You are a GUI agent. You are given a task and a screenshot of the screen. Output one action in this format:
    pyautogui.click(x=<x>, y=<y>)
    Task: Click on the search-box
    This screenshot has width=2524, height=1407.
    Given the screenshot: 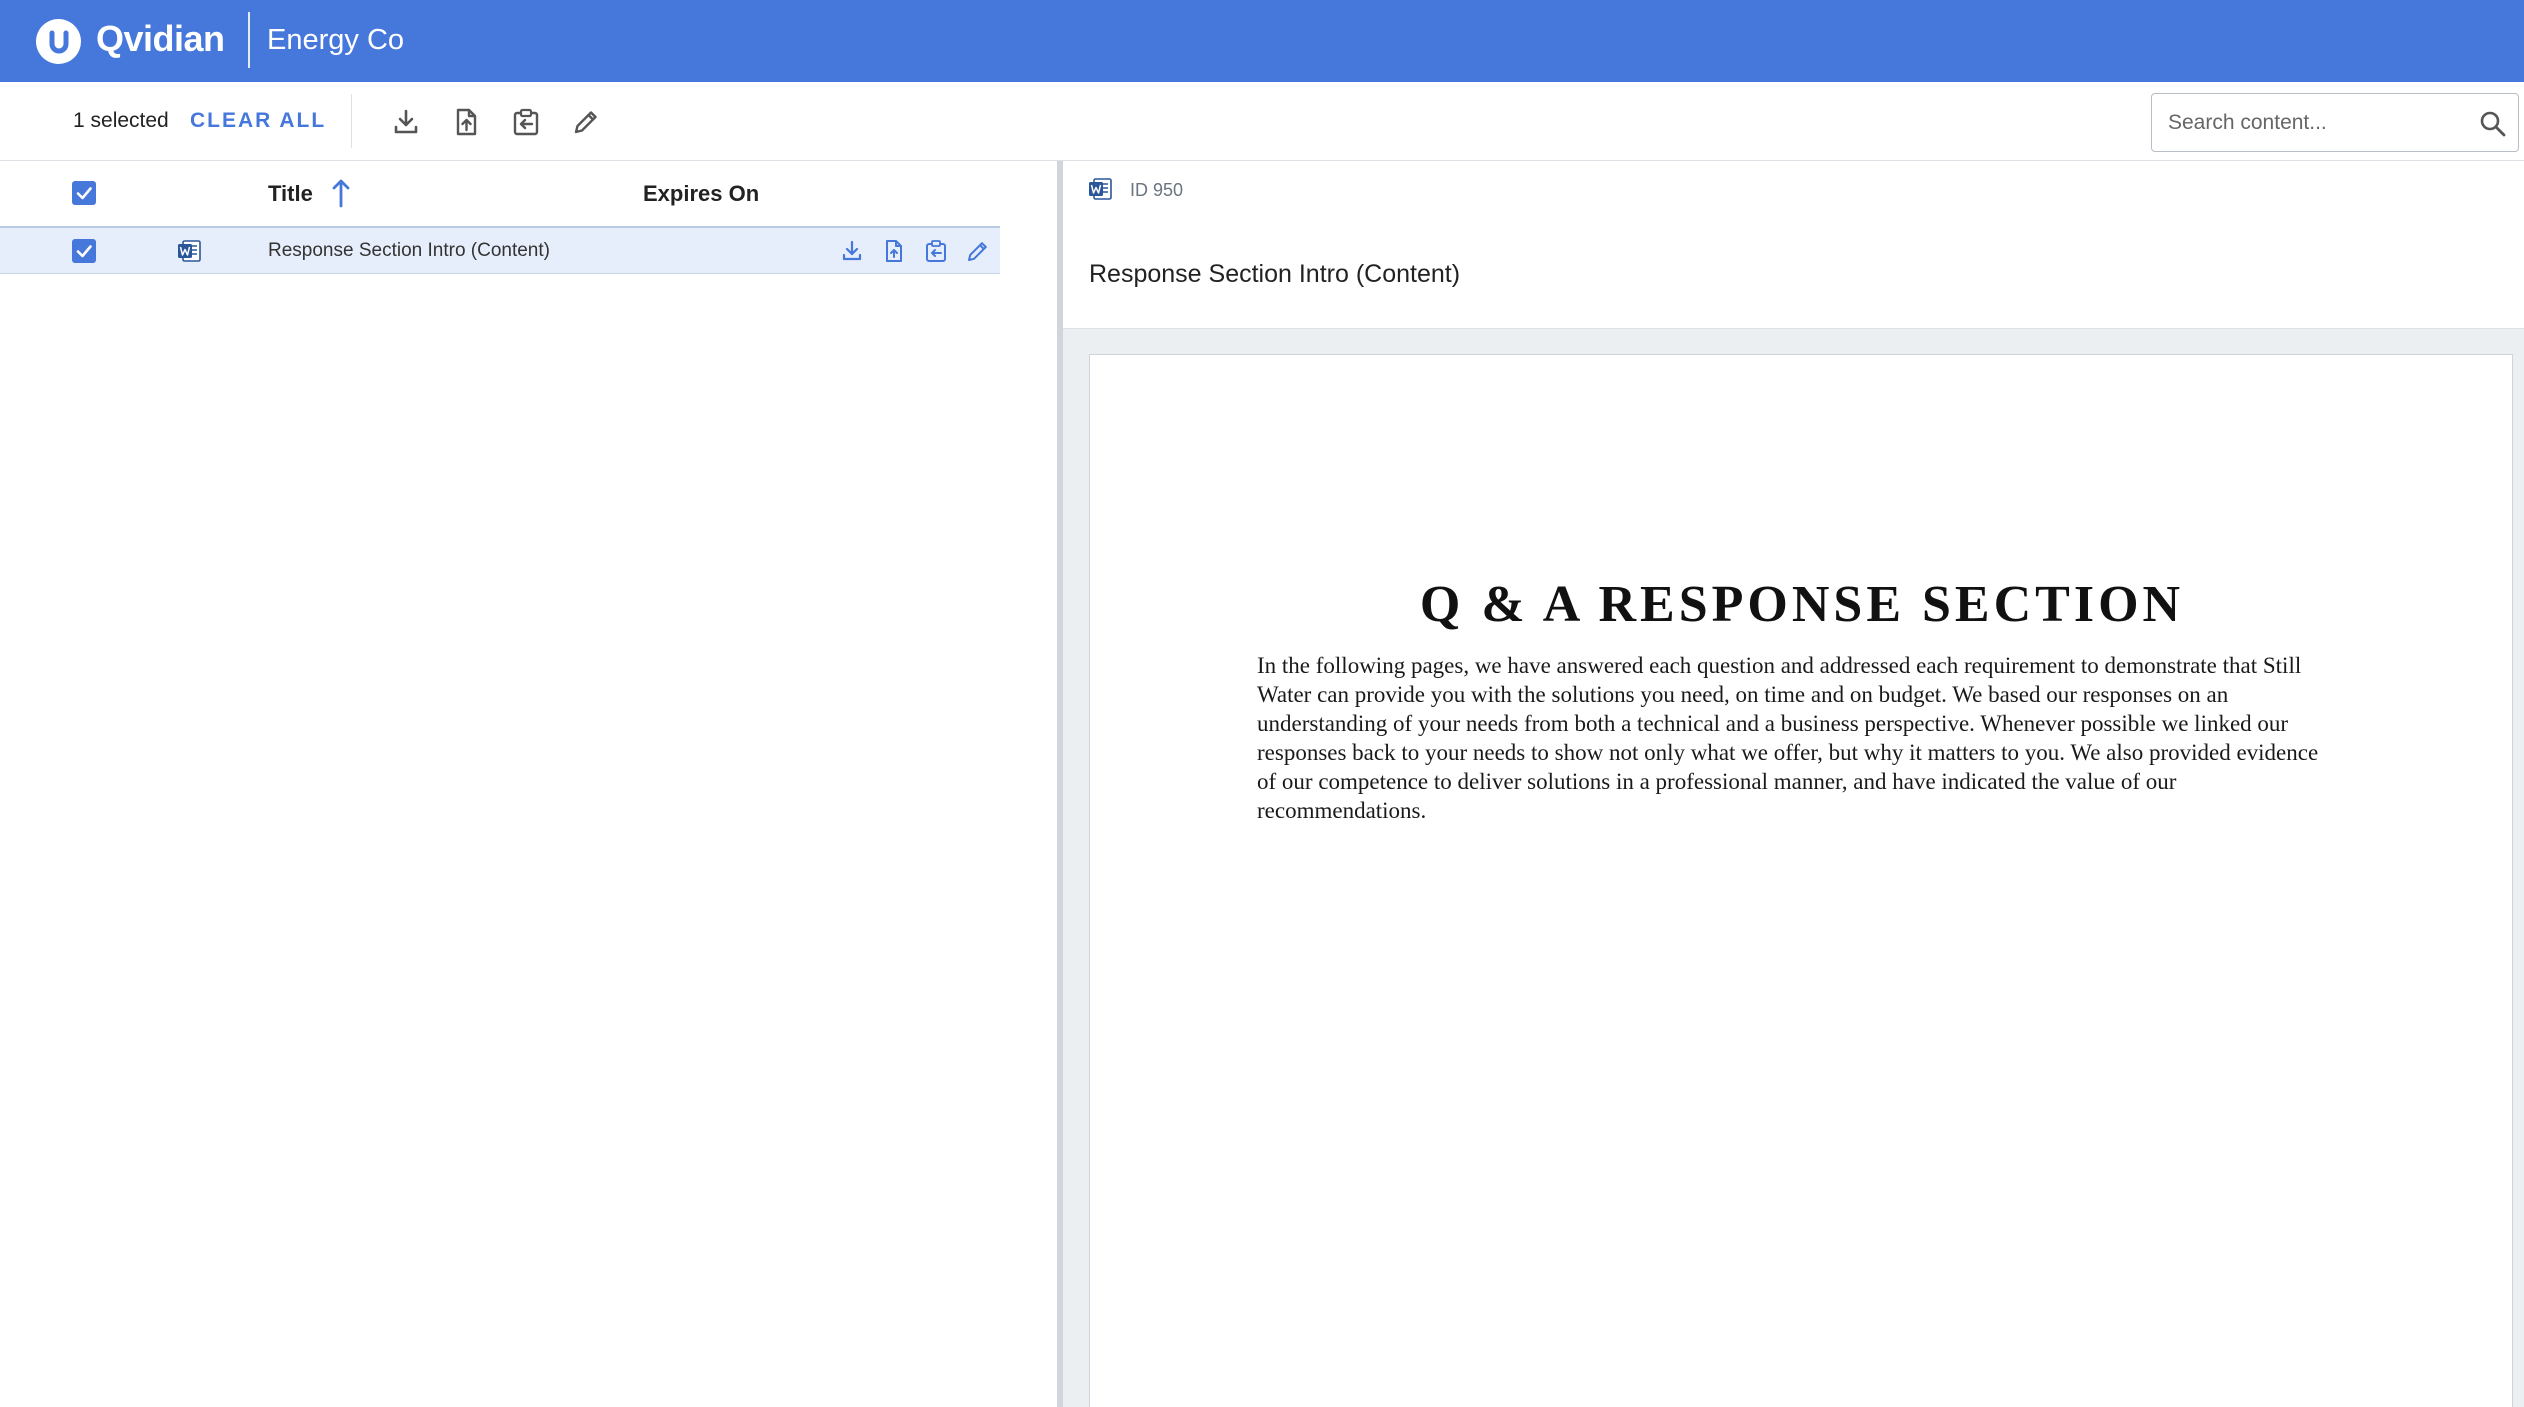 What is the action you would take?
    pyautogui.click(x=2335, y=122)
    